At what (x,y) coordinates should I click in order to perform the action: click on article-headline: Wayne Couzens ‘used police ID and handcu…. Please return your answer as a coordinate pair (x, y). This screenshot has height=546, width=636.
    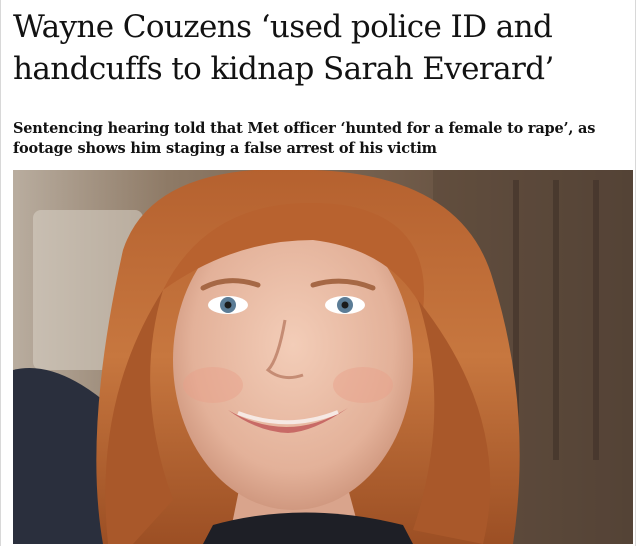
    Looking at the image, I should click on (283, 48).